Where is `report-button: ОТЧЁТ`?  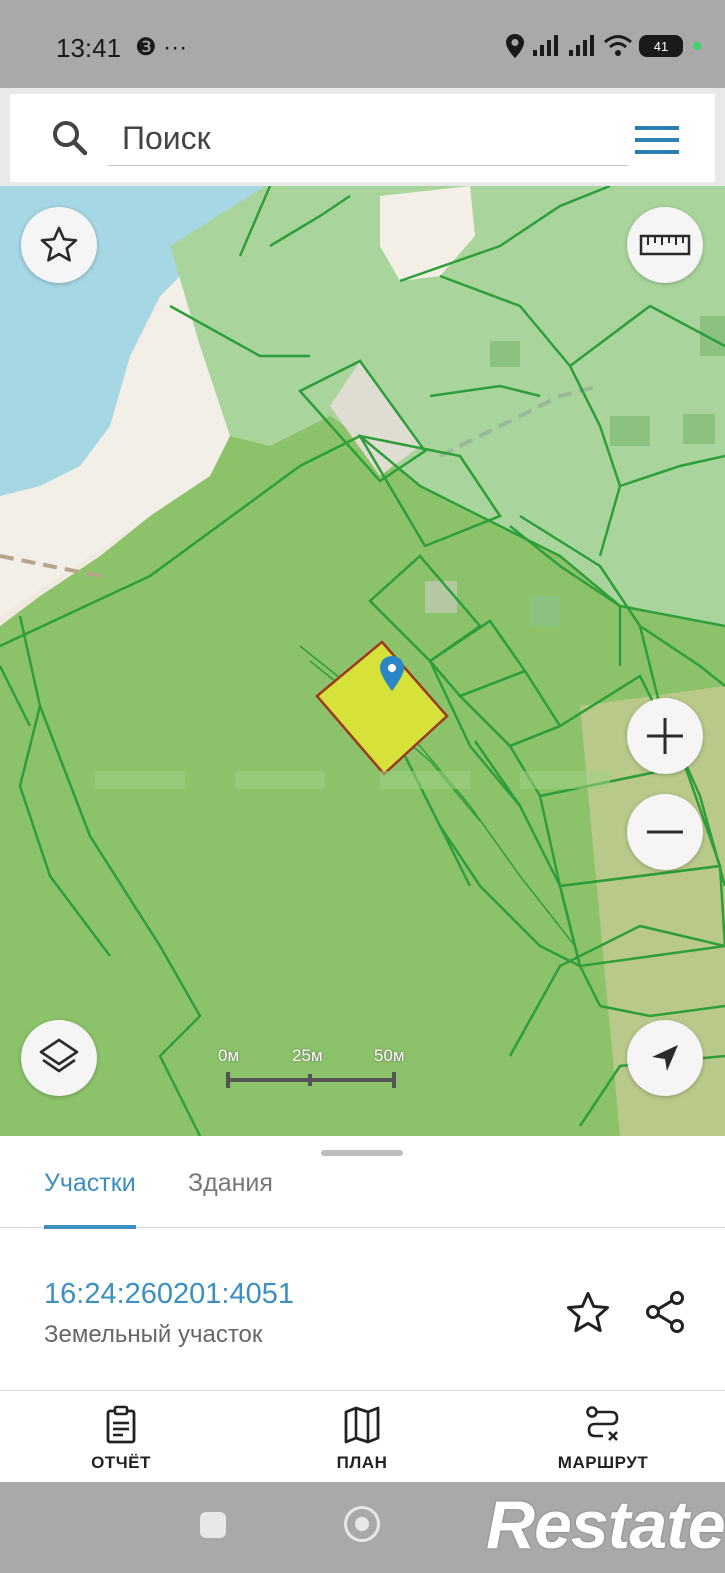 report-button: ОТЧЁТ is located at coordinates (121, 1437).